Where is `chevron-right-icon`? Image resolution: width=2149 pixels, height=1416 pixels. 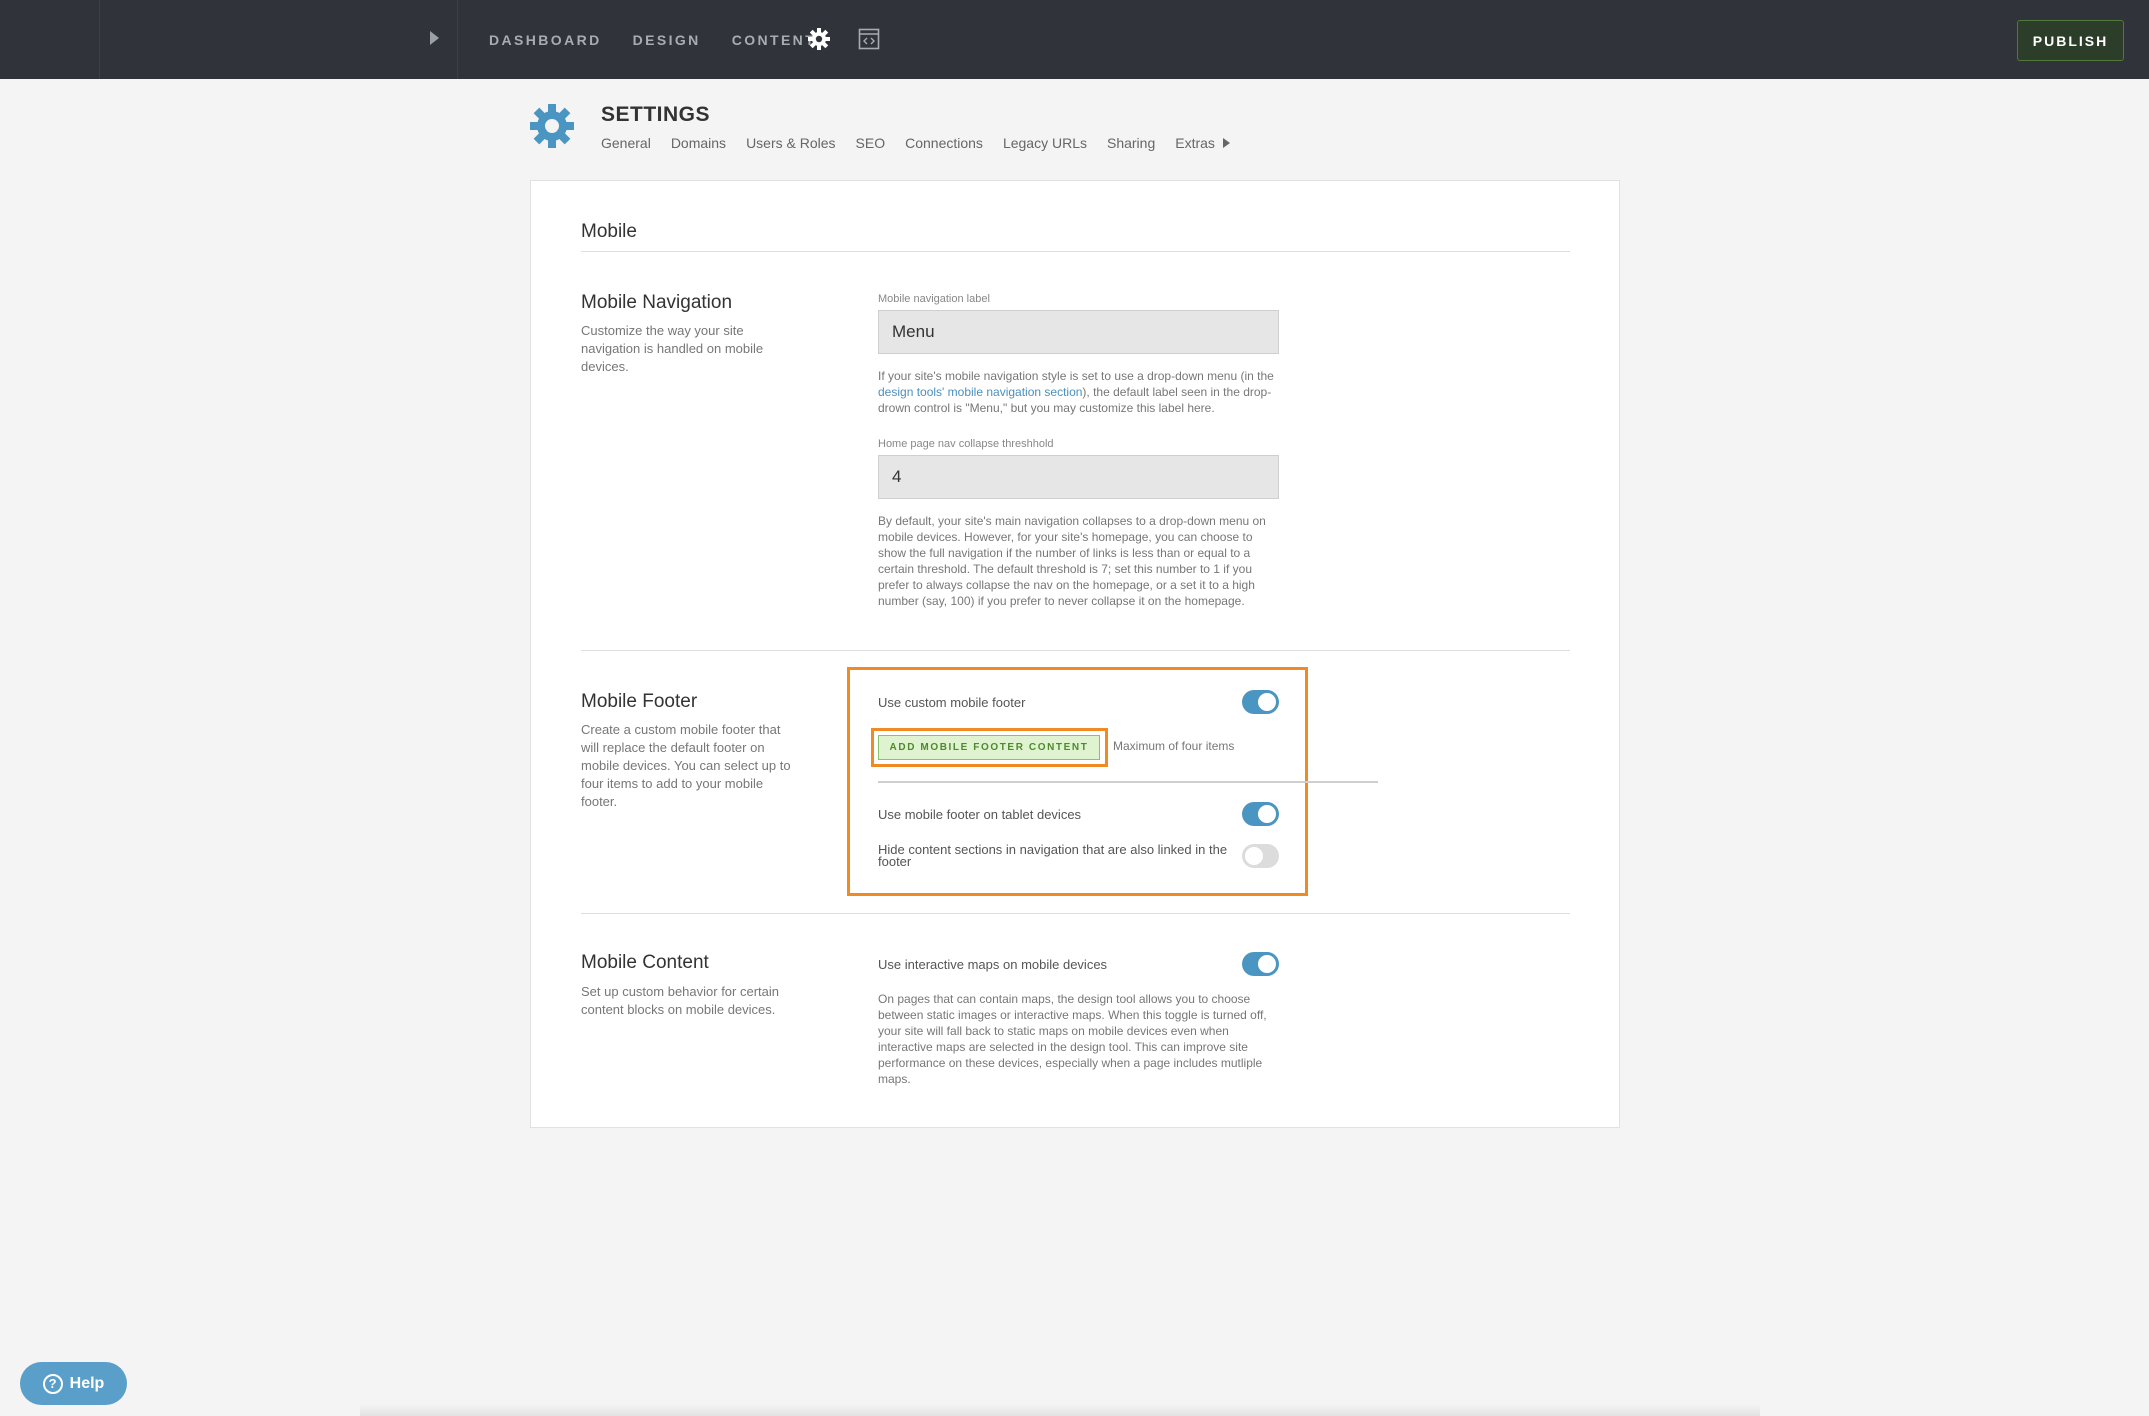
chevron-right-icon is located at coordinates (1226, 143).